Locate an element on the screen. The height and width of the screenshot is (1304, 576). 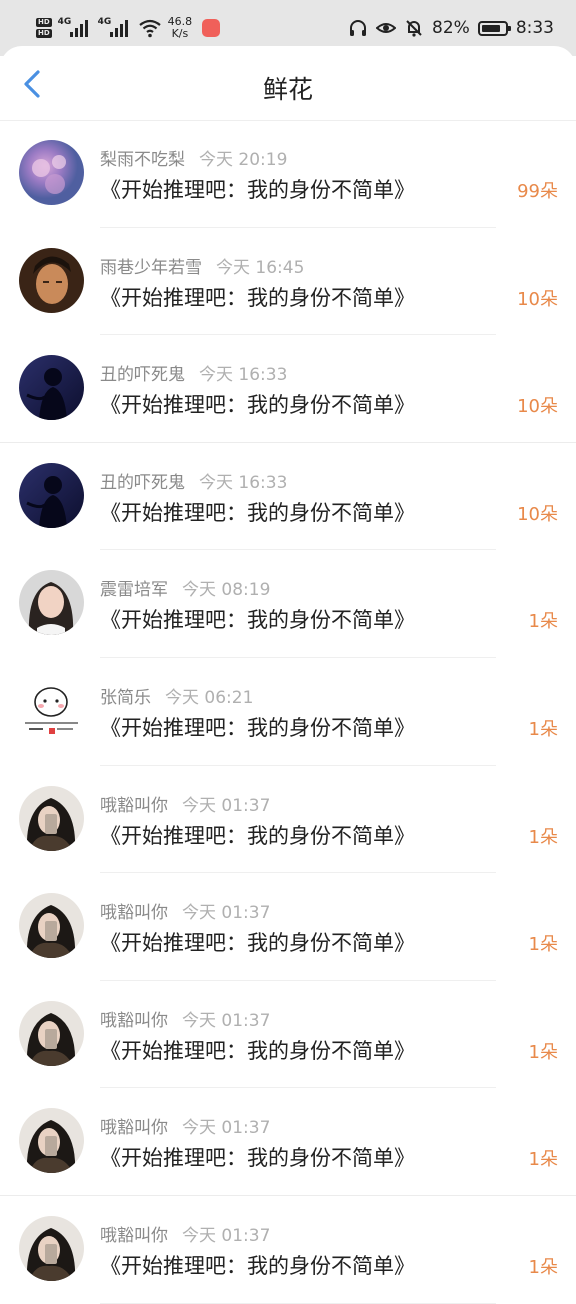
list-item: 震雷培军 今天 08:19 《开始推理吧：我的身份不简单》 1朵 is located at coordinates (288, 604).